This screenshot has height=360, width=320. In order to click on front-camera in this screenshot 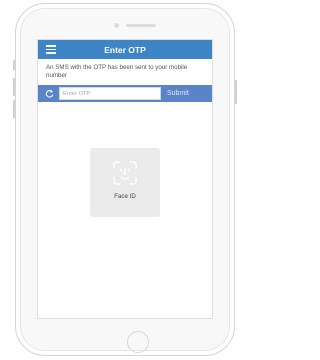, I will do `click(116, 25)`.